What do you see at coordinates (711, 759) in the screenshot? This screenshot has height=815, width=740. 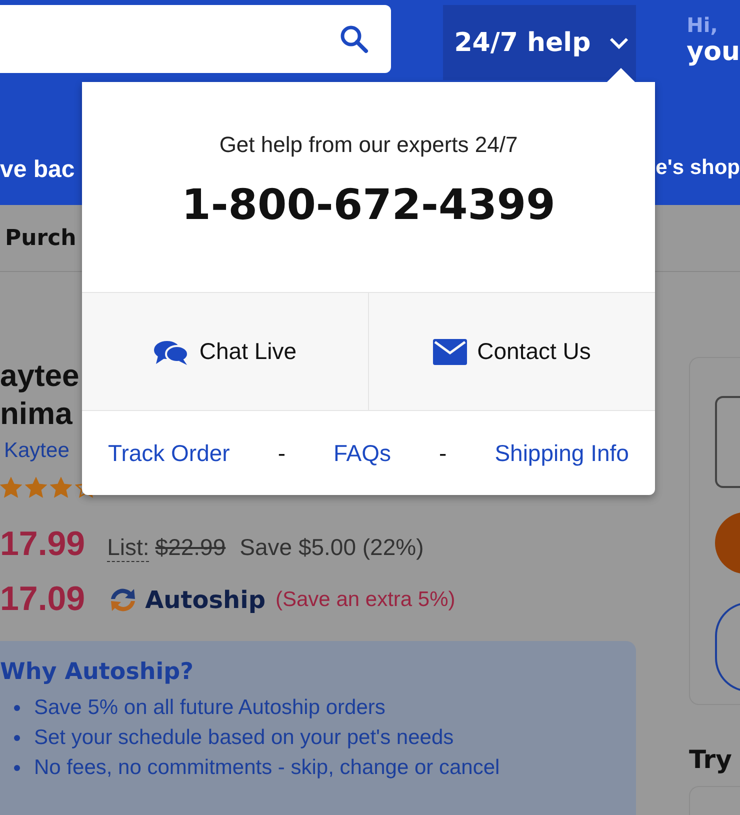 I see `section-heading: Try` at bounding box center [711, 759].